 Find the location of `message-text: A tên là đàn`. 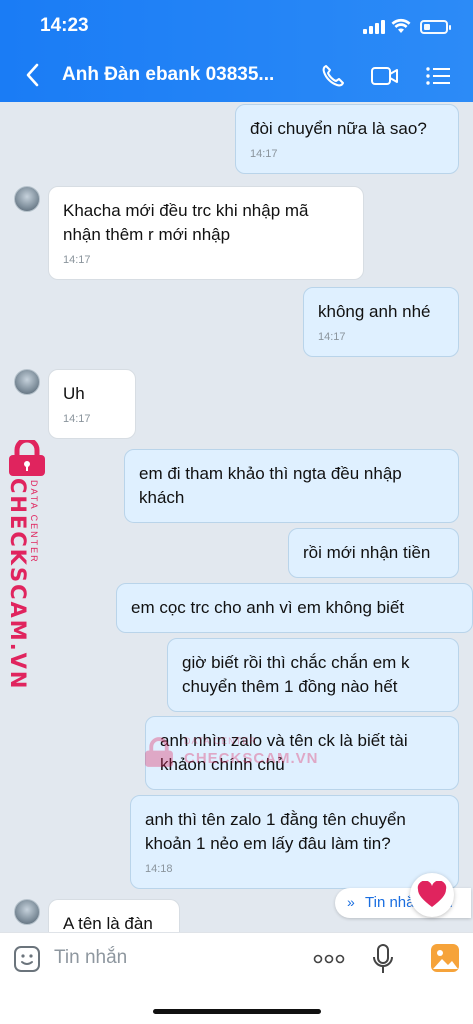

message-text: A tên là đàn is located at coordinates (108, 923).